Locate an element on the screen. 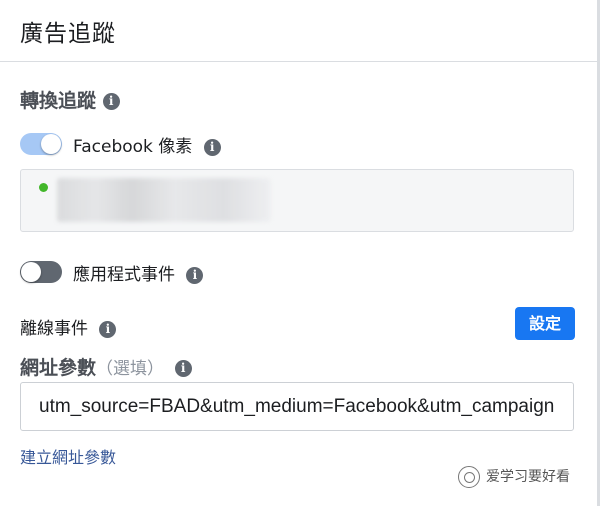  watermark: 爱学习要好看 is located at coordinates (514, 477).